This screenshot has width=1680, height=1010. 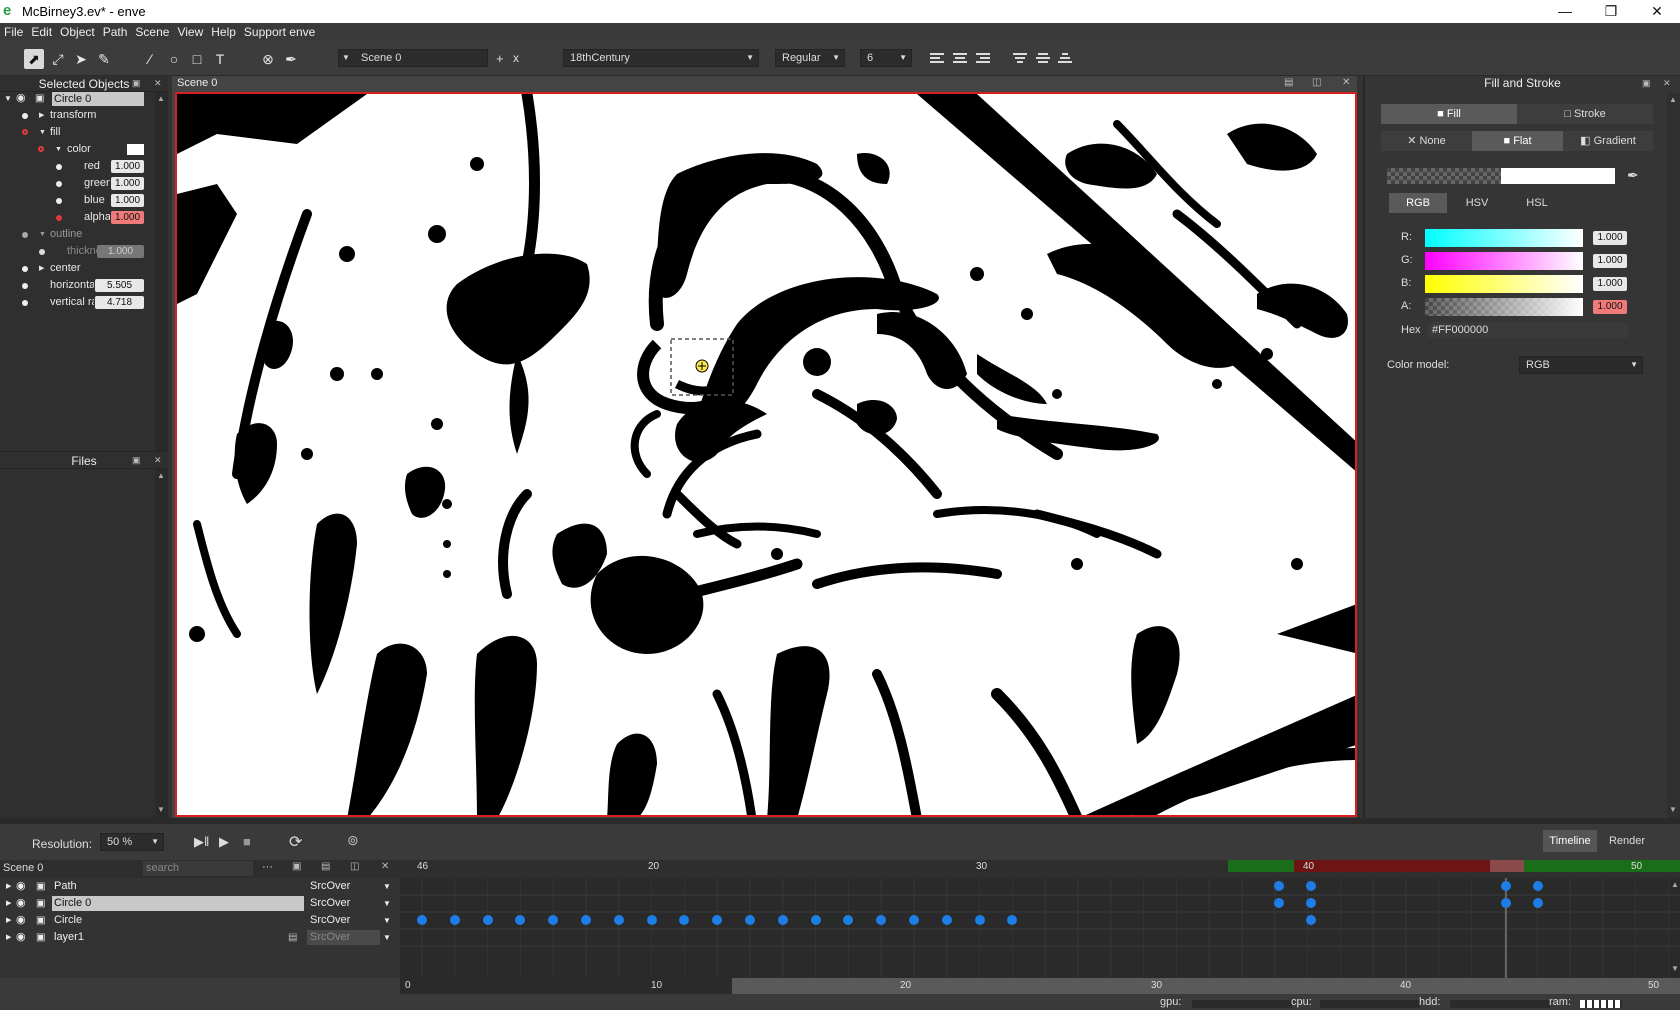 What do you see at coordinates (150, 59) in the screenshot?
I see `brush-tool-icon: ∕` at bounding box center [150, 59].